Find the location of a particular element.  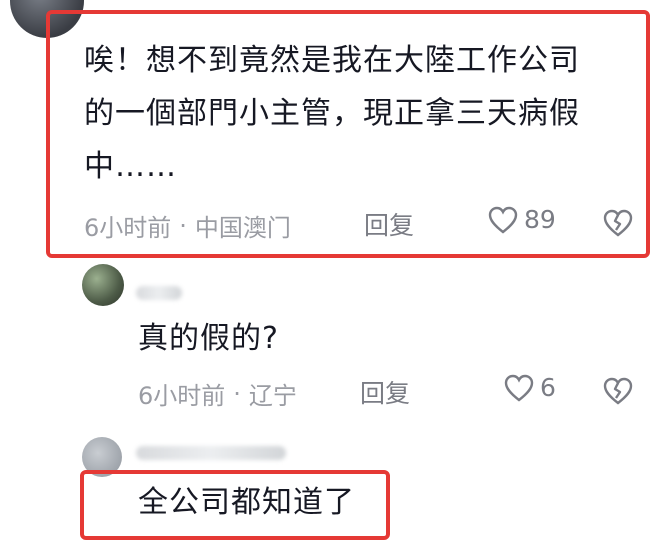

reply-2-text: 全公司都知道了 is located at coordinates (246, 502).